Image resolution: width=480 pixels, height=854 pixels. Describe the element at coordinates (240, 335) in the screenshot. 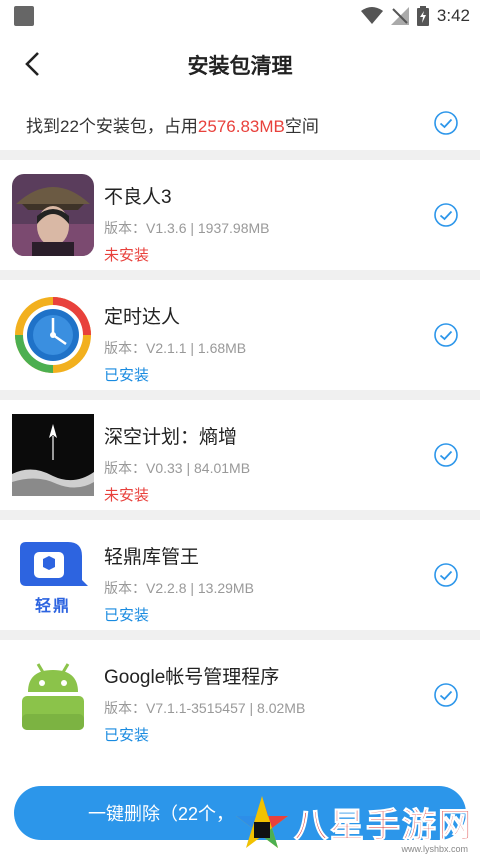

I see `list-item: 定时达人 版本：V2.1.1 | 1.68MB 已安装` at that location.